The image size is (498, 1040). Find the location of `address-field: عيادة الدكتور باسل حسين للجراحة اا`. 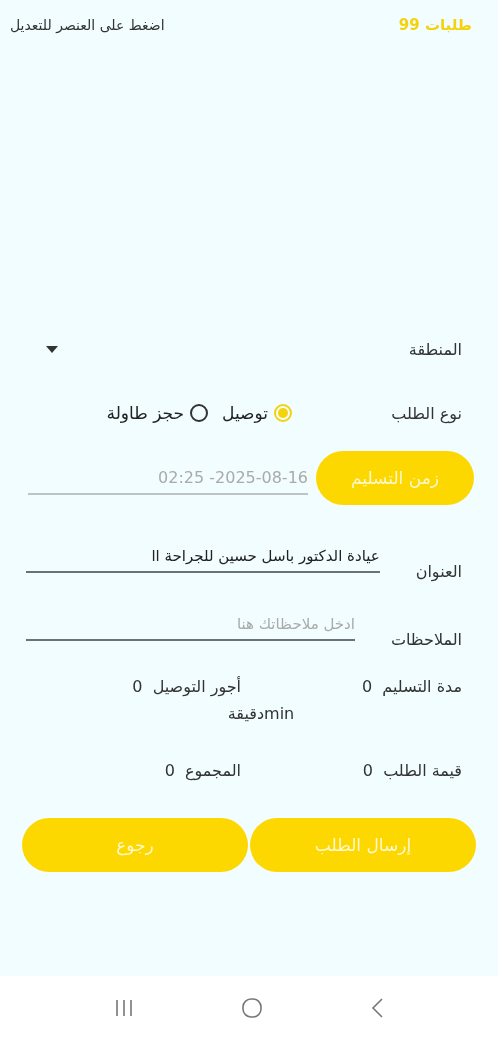

address-field: عيادة الدكتور باسل حسين للجراحة اا is located at coordinates (203, 557).